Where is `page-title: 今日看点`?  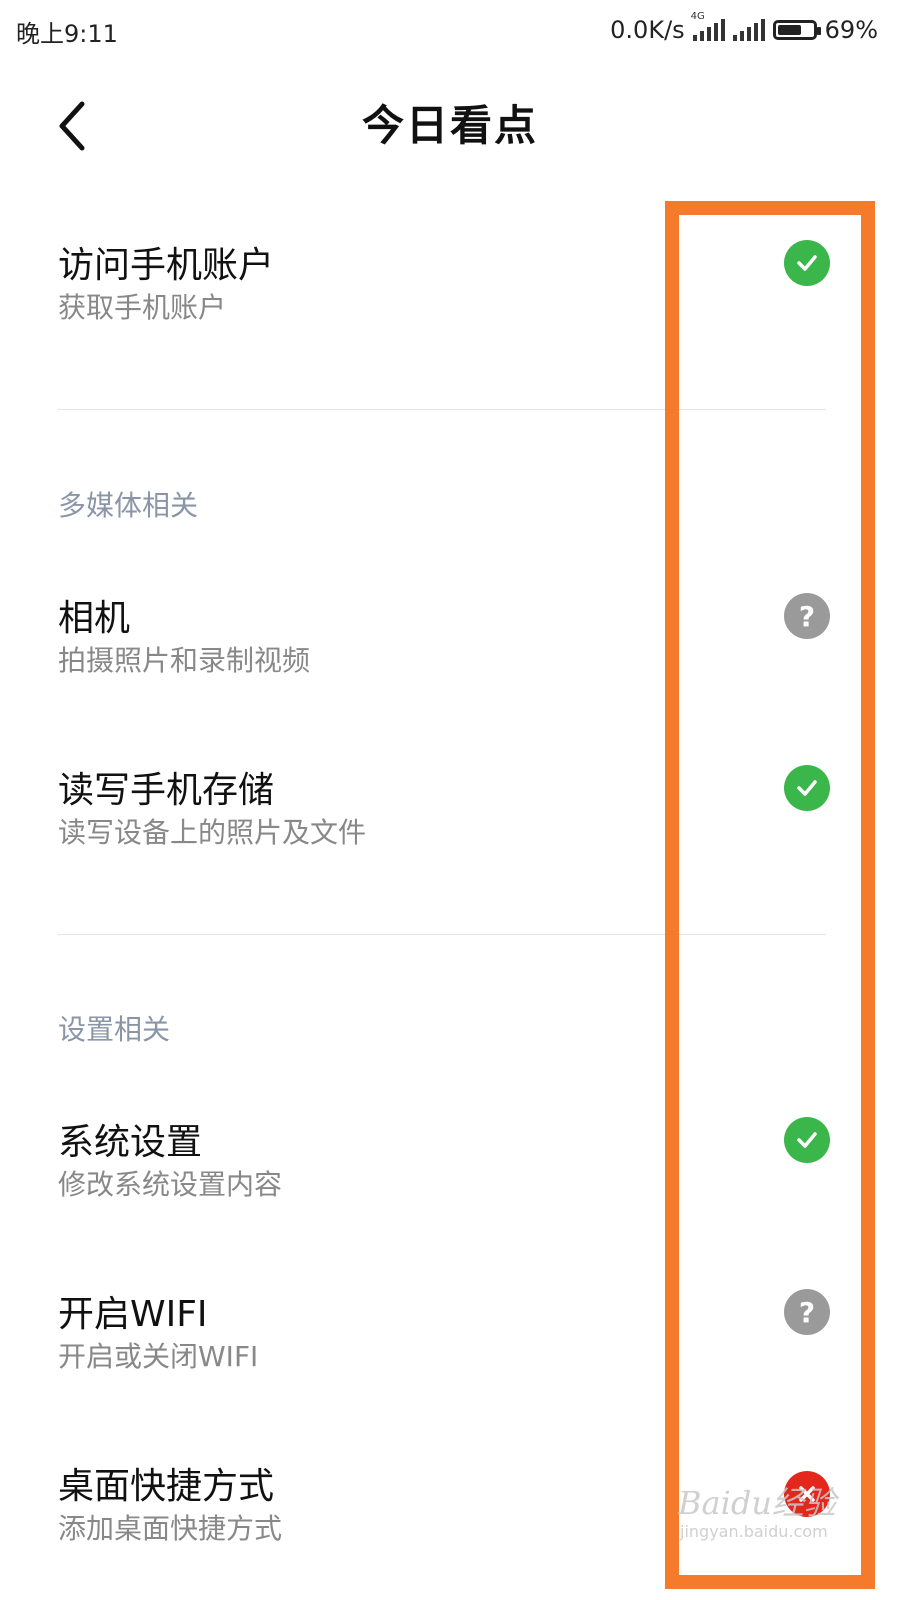 page-title: 今日看点 is located at coordinates (449, 125).